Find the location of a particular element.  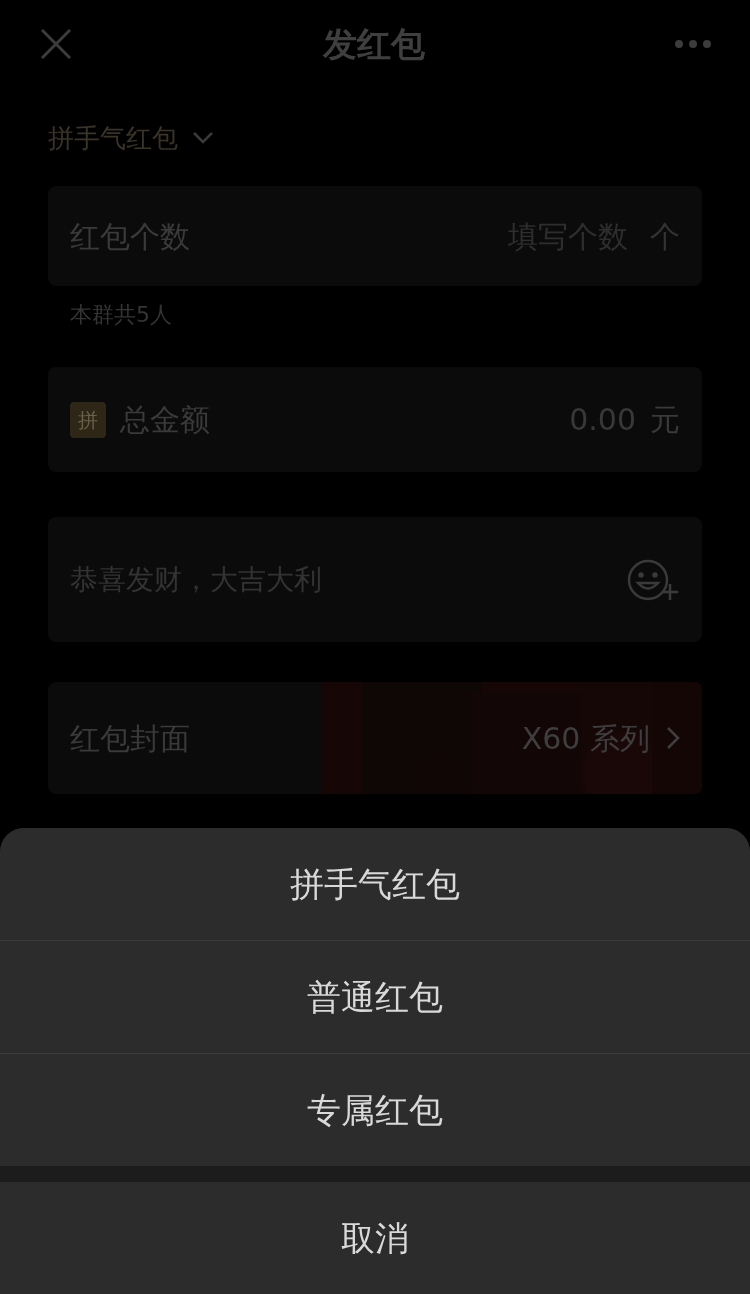

cover-value: X60 系列 is located at coordinates (585, 738).